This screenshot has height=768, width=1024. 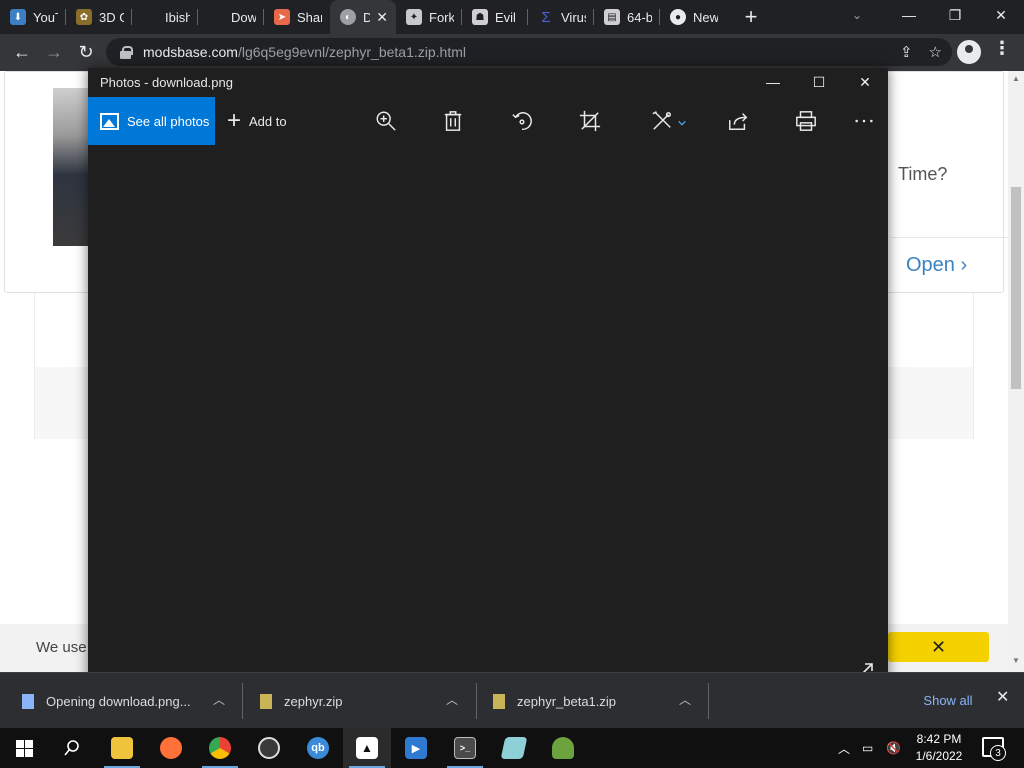 I want to click on tab-virustotal: Σ Virus, so click(x=561, y=17).